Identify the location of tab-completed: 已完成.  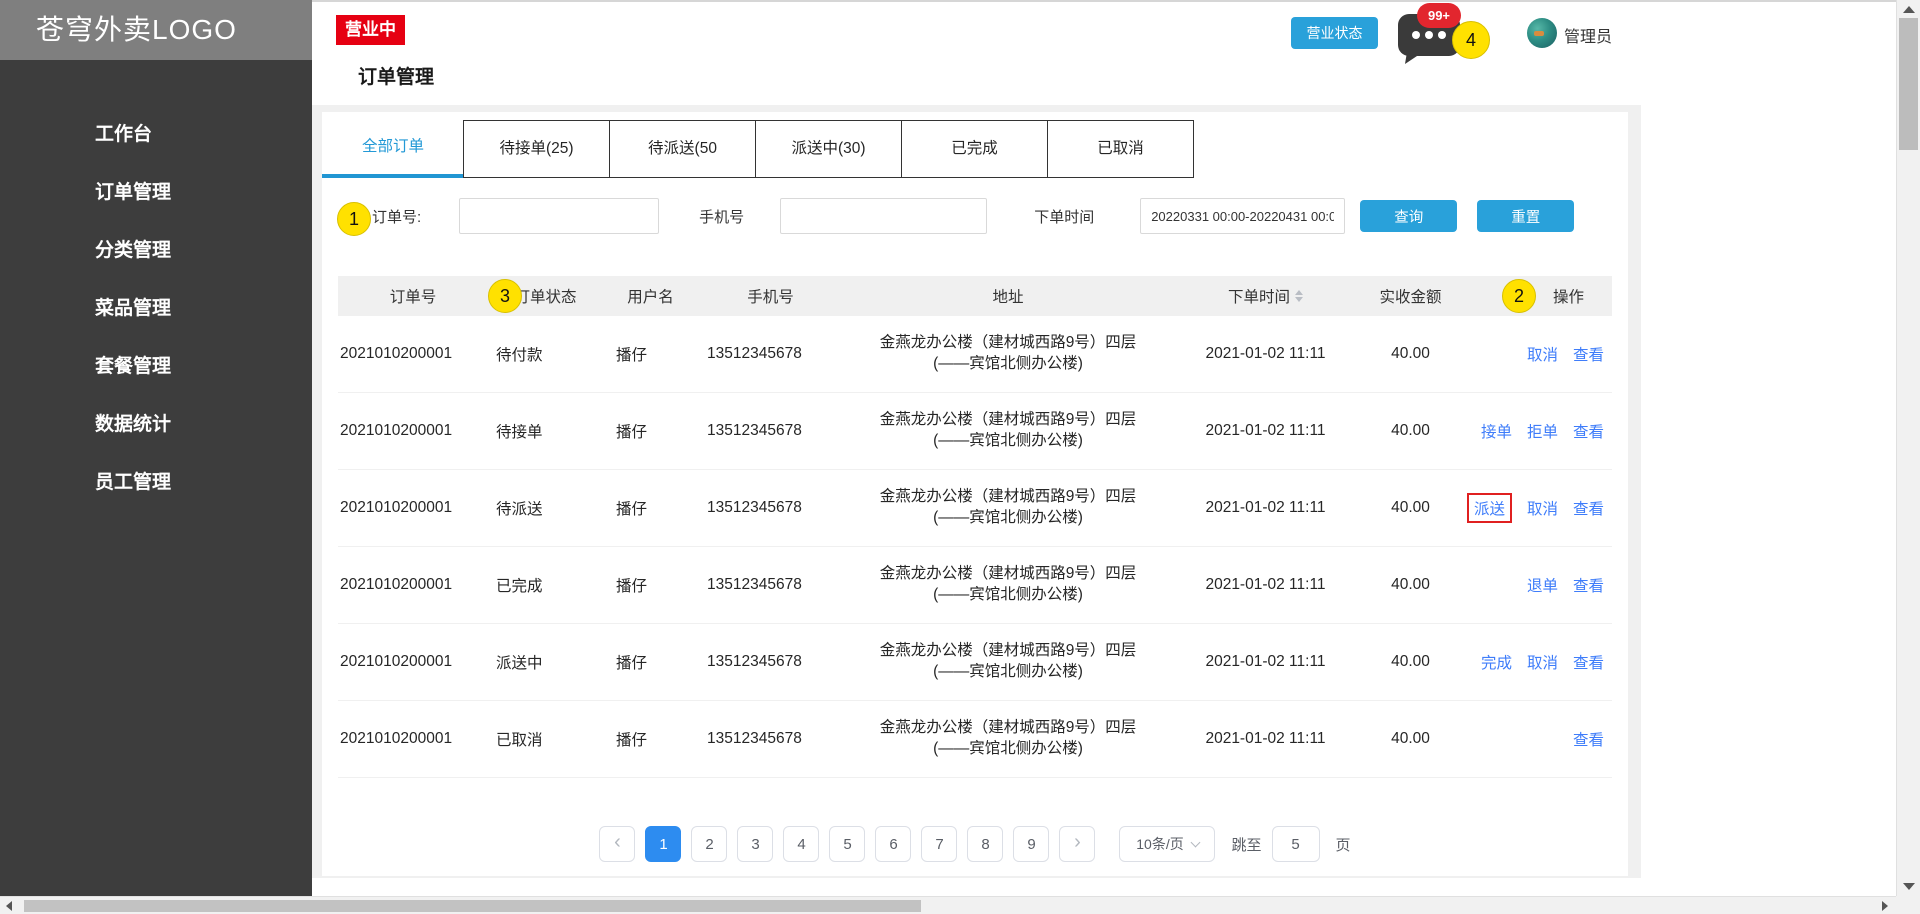
(974, 149).